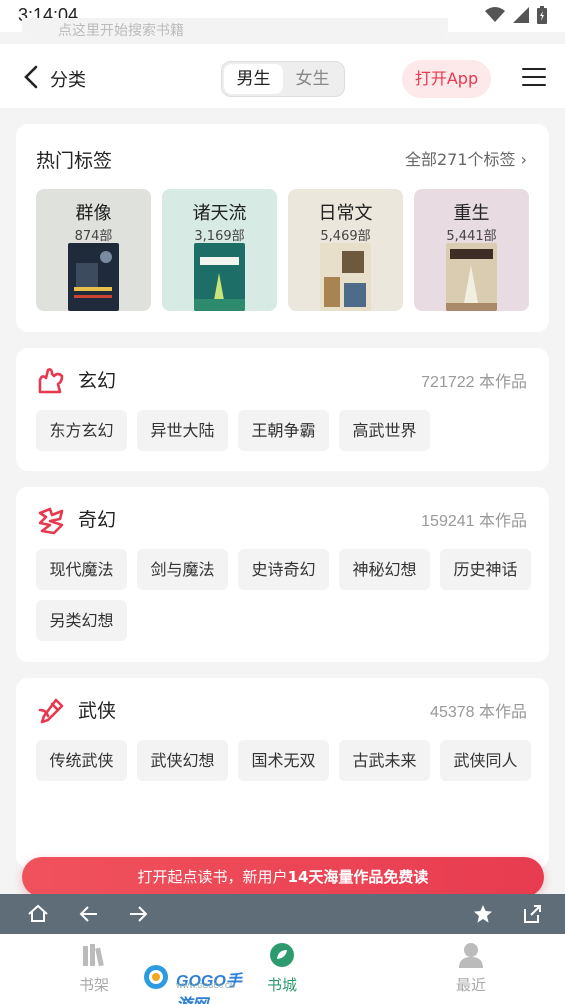 Image resolution: width=565 pixels, height=1004 pixels. What do you see at coordinates (384, 569) in the screenshot?
I see `subcategory-chip: 神秘幻想` at bounding box center [384, 569].